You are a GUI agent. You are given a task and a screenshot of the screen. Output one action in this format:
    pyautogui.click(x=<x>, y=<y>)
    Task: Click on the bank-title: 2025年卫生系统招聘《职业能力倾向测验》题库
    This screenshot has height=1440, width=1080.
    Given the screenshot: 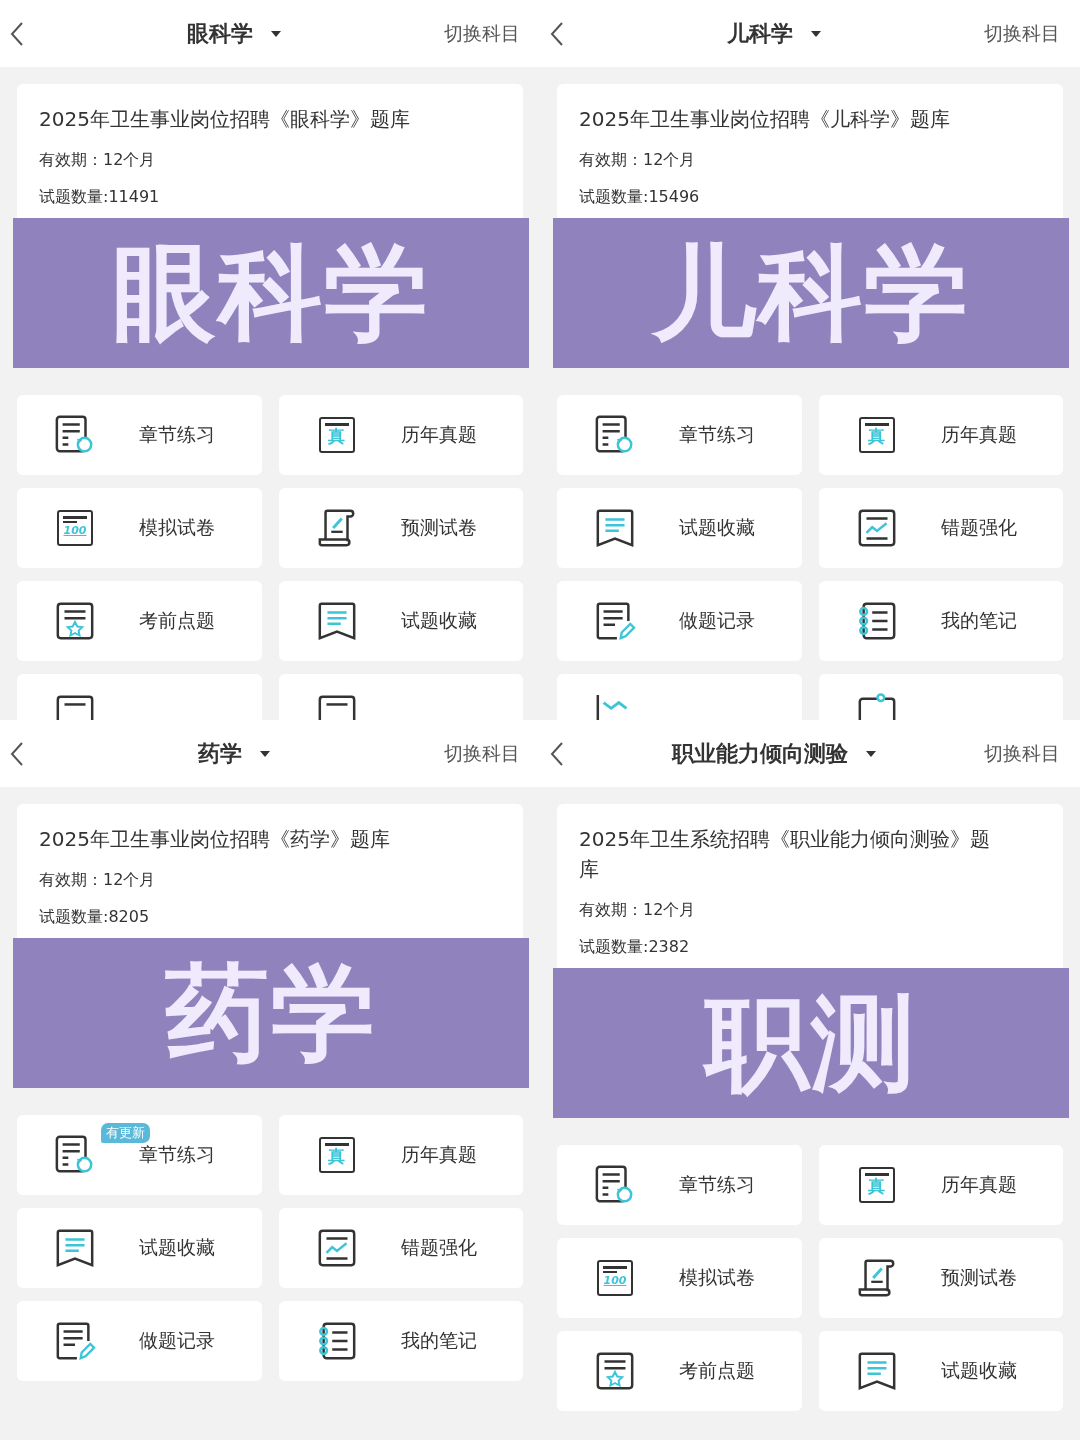 What is the action you would take?
    pyautogui.click(x=785, y=854)
    